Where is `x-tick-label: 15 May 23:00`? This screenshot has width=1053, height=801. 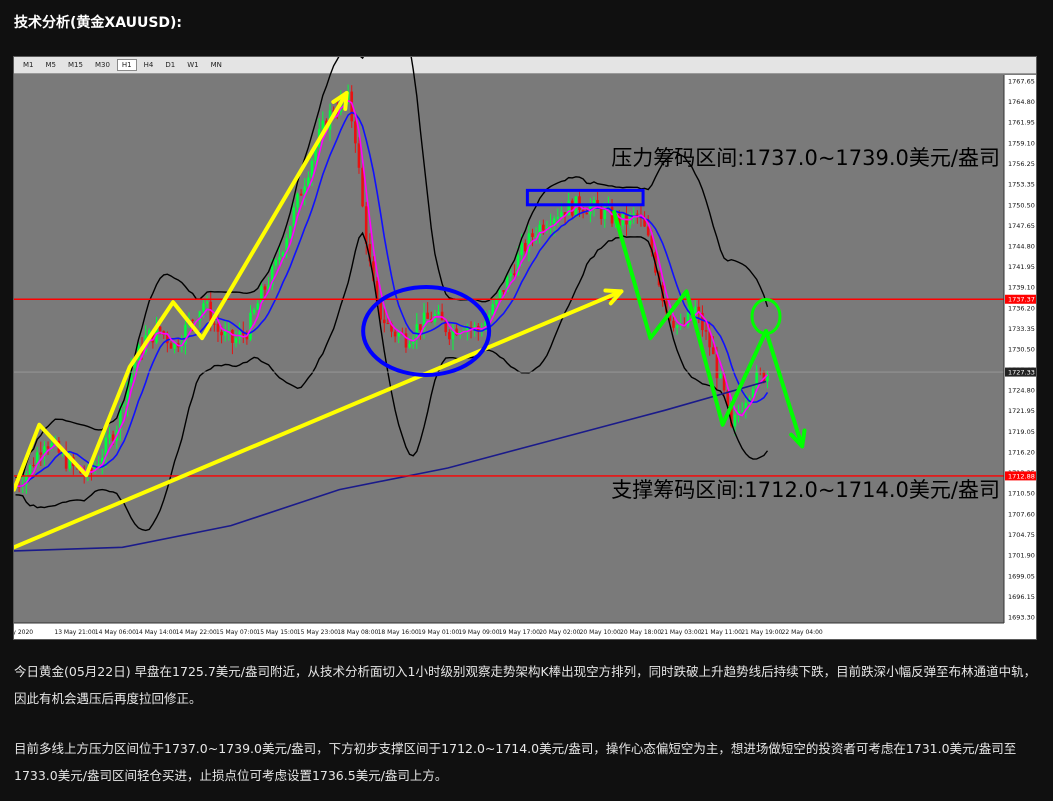 x-tick-label: 15 May 23:00 is located at coordinates (317, 632).